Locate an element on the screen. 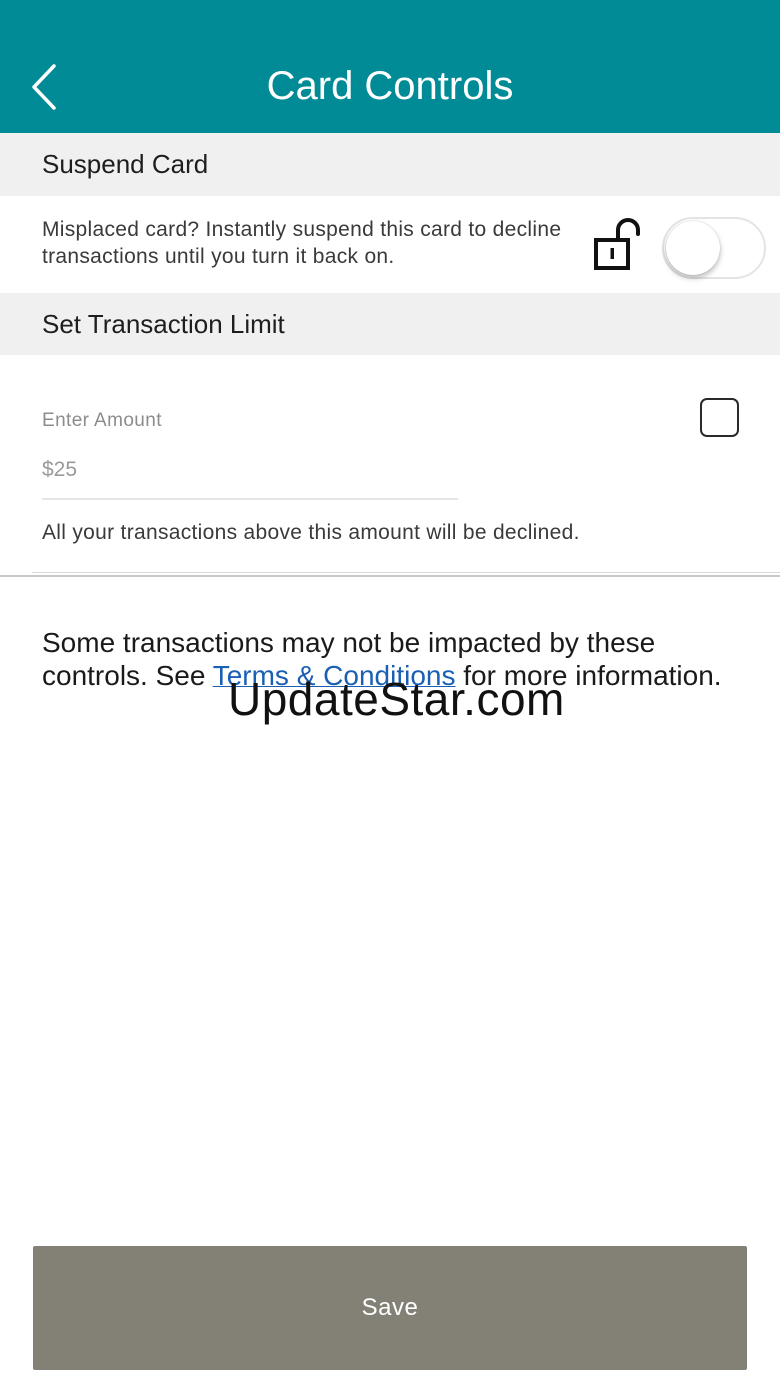 The image size is (780, 1387). amount-input is located at coordinates (250, 470).